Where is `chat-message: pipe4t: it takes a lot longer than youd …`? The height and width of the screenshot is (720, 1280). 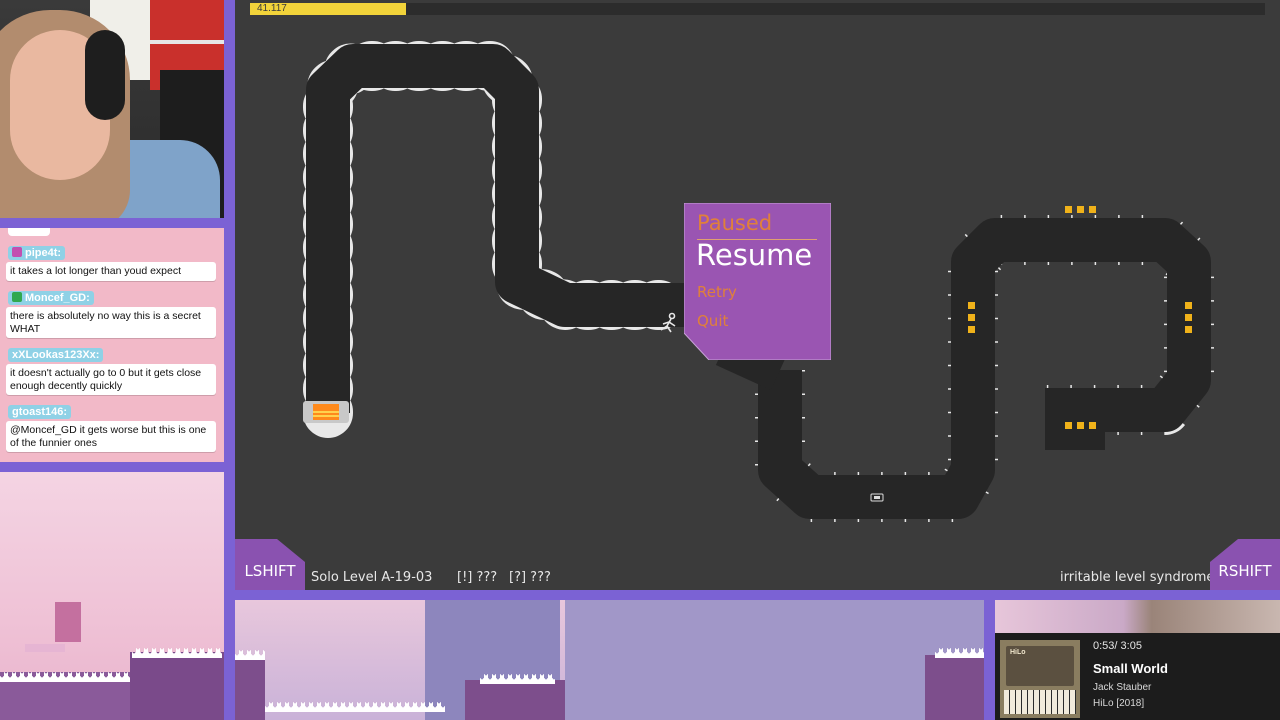 chat-message: pipe4t: it takes a lot longer than youd … is located at coordinates (112, 262).